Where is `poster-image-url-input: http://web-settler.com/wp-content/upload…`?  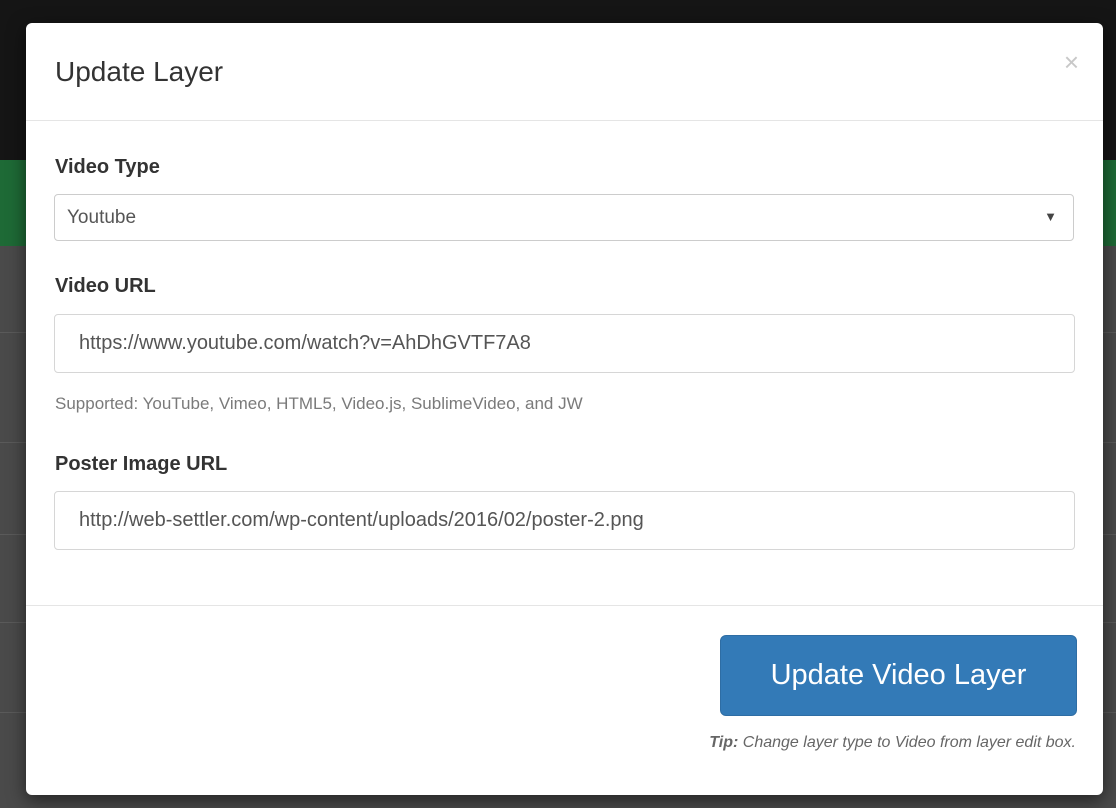
poster-image-url-input: http://web-settler.com/wp-content/upload… is located at coordinates (564, 520).